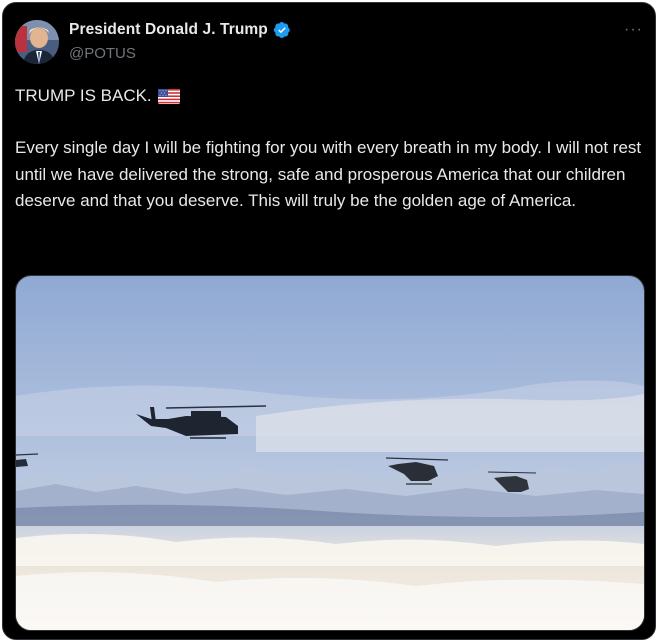  Describe the element at coordinates (168, 30) in the screenshot. I see `author-display-name: President Donald J. Trump` at that location.